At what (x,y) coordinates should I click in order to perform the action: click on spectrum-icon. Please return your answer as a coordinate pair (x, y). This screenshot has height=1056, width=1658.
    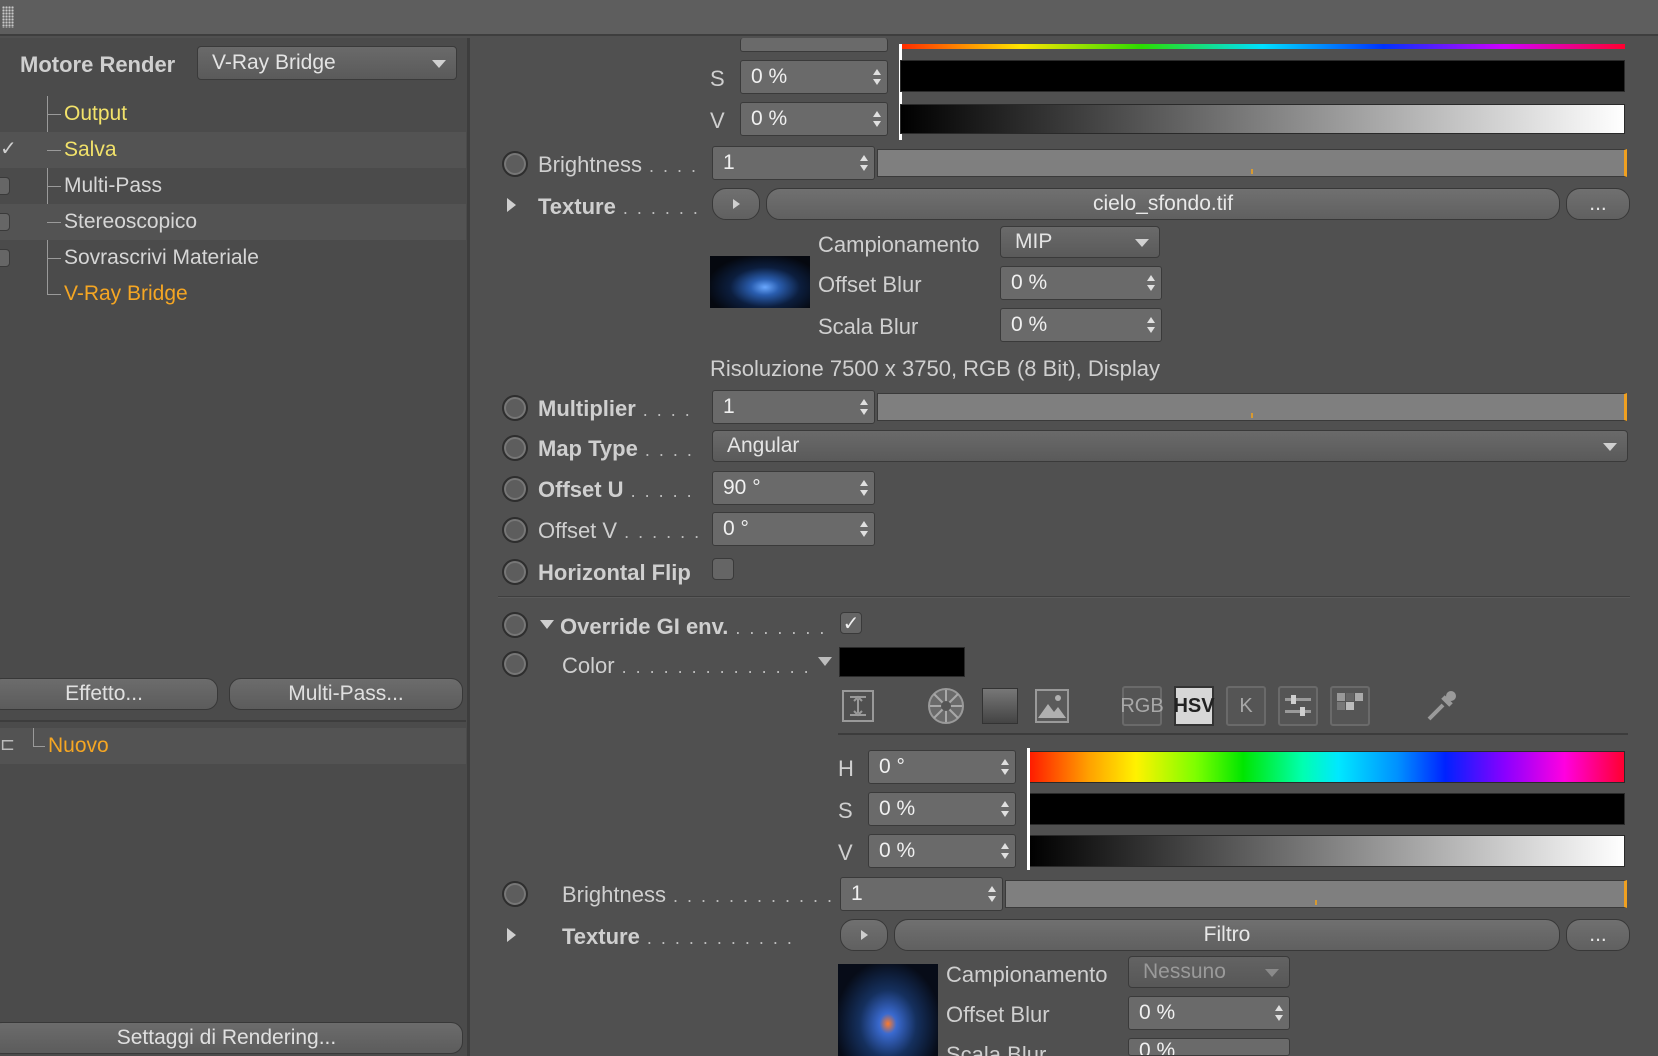
    Looking at the image, I should click on (1000, 706).